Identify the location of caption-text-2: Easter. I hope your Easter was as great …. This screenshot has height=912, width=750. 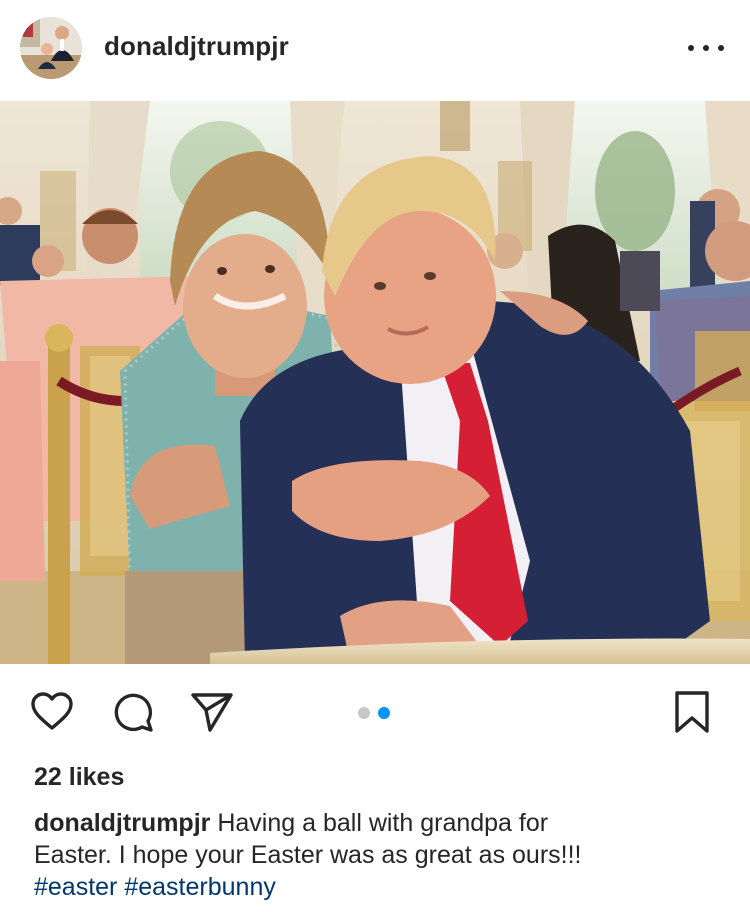
(308, 855).